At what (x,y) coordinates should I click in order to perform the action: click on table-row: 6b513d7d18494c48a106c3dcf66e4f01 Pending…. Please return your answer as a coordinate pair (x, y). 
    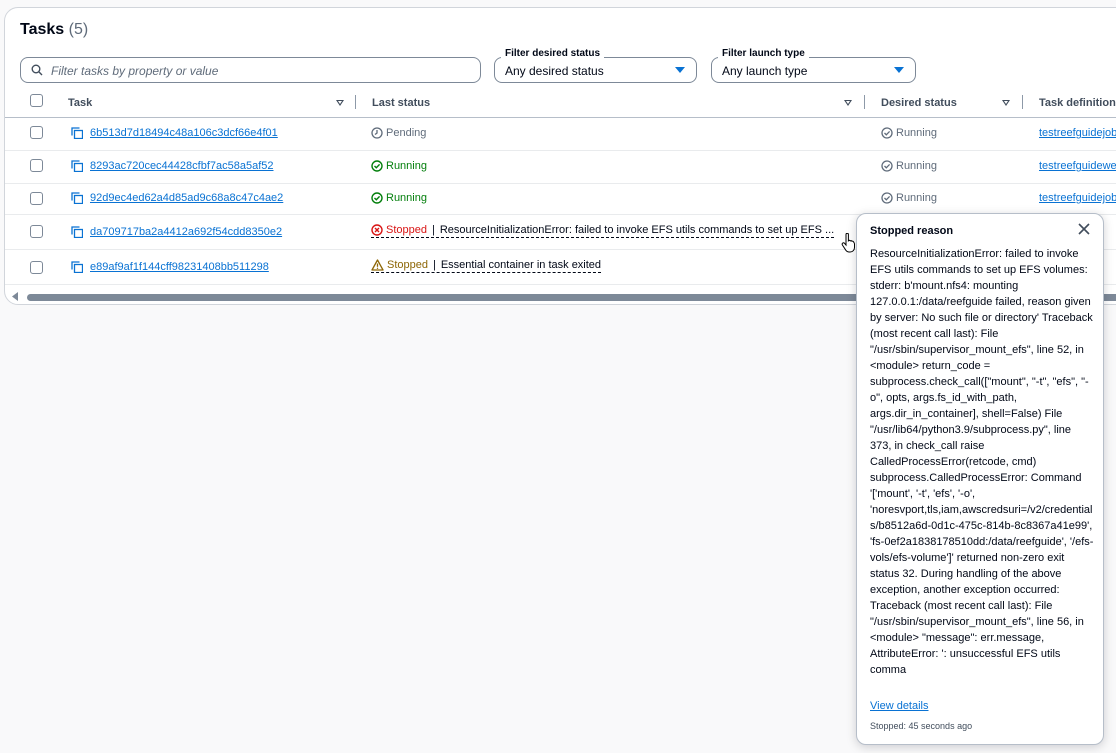
    Looking at the image, I should click on (560, 134).